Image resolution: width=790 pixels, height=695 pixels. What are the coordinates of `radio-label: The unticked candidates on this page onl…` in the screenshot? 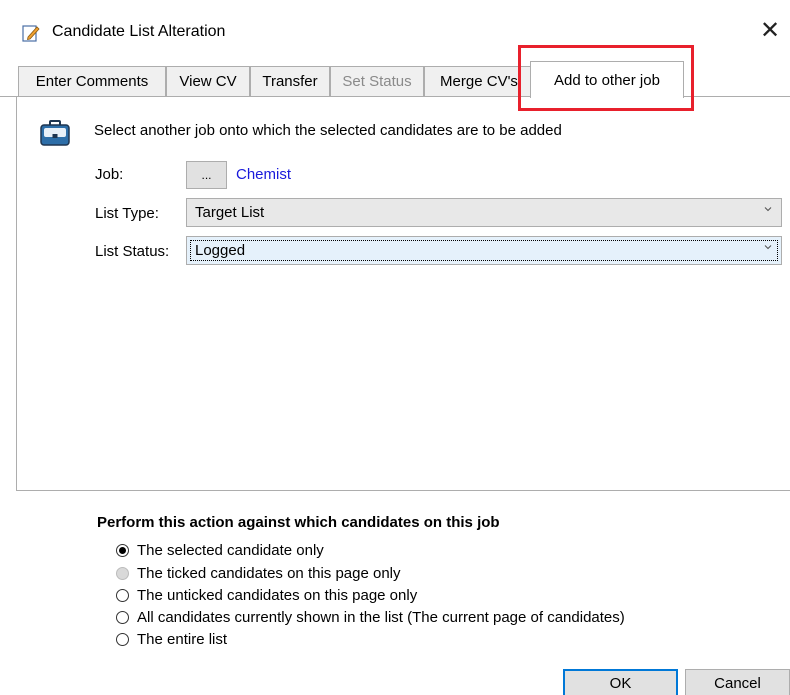 It's located at (277, 595).